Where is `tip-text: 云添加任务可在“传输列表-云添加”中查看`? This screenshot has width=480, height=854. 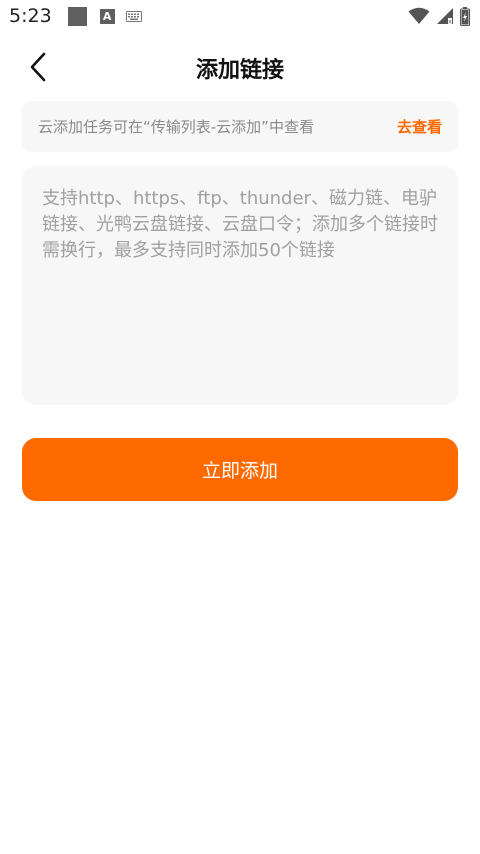 tip-text: 云添加任务可在“传输列表-云添加”中查看 is located at coordinates (176, 127).